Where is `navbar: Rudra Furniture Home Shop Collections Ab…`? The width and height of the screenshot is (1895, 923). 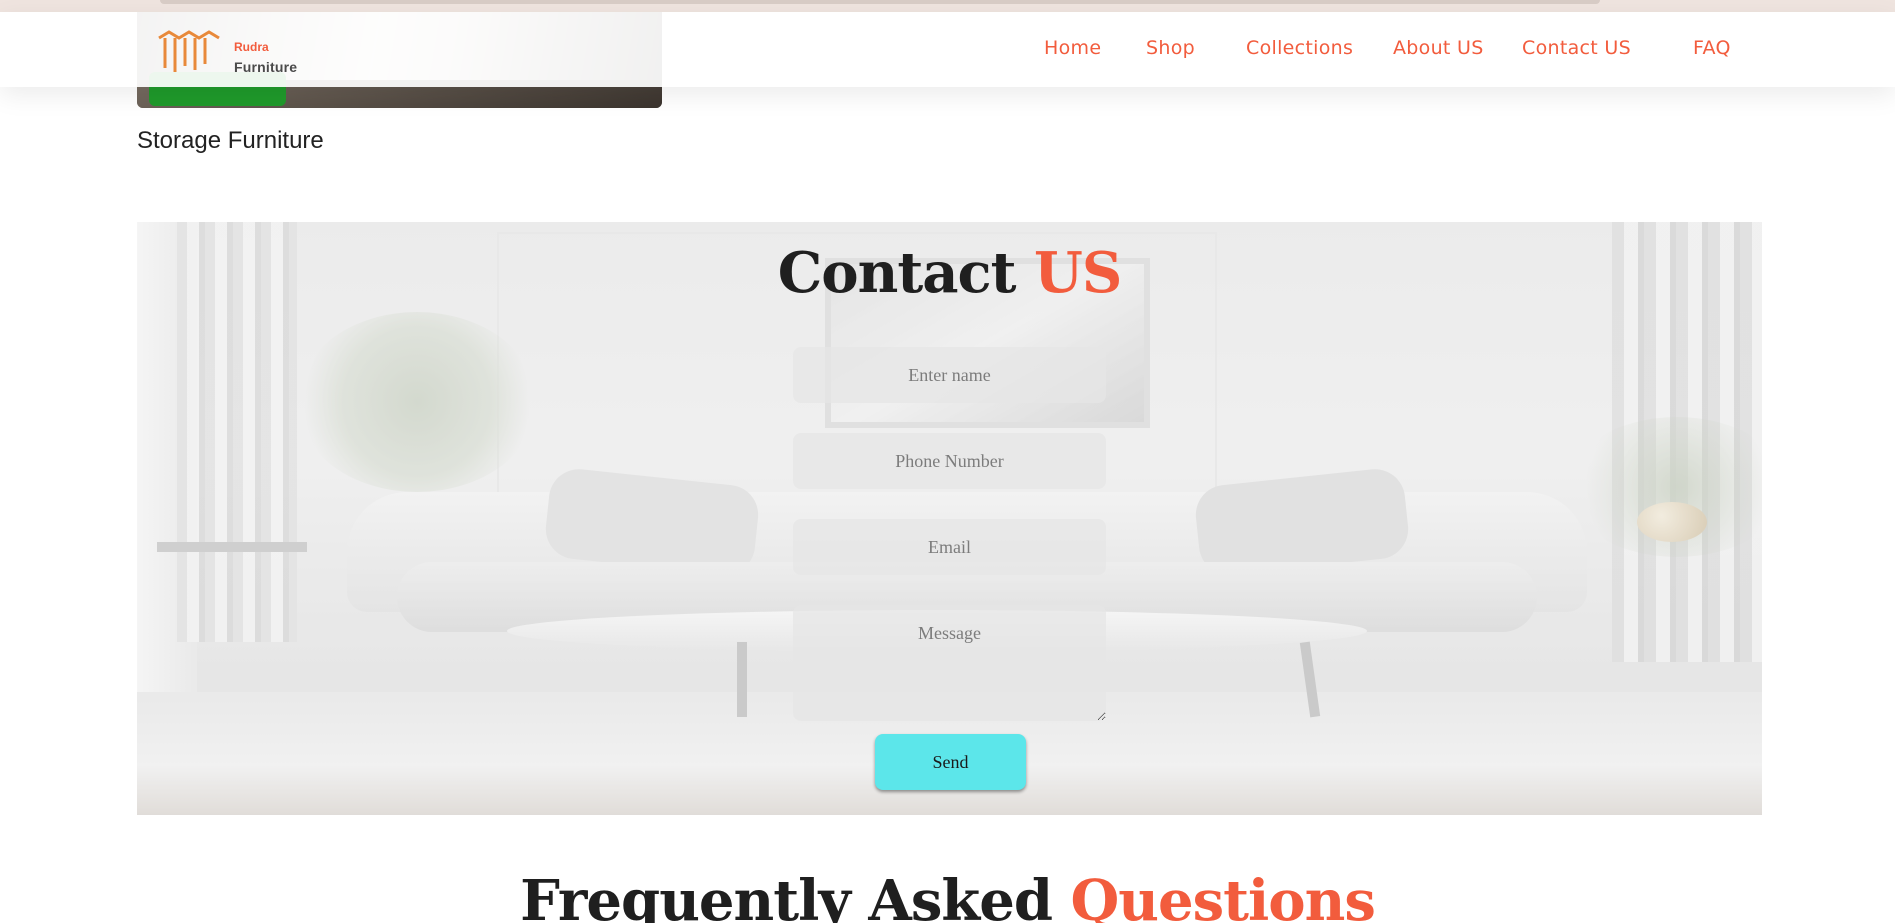
navbar: Rudra Furniture Home Shop Collections Ab… is located at coordinates (947, 49).